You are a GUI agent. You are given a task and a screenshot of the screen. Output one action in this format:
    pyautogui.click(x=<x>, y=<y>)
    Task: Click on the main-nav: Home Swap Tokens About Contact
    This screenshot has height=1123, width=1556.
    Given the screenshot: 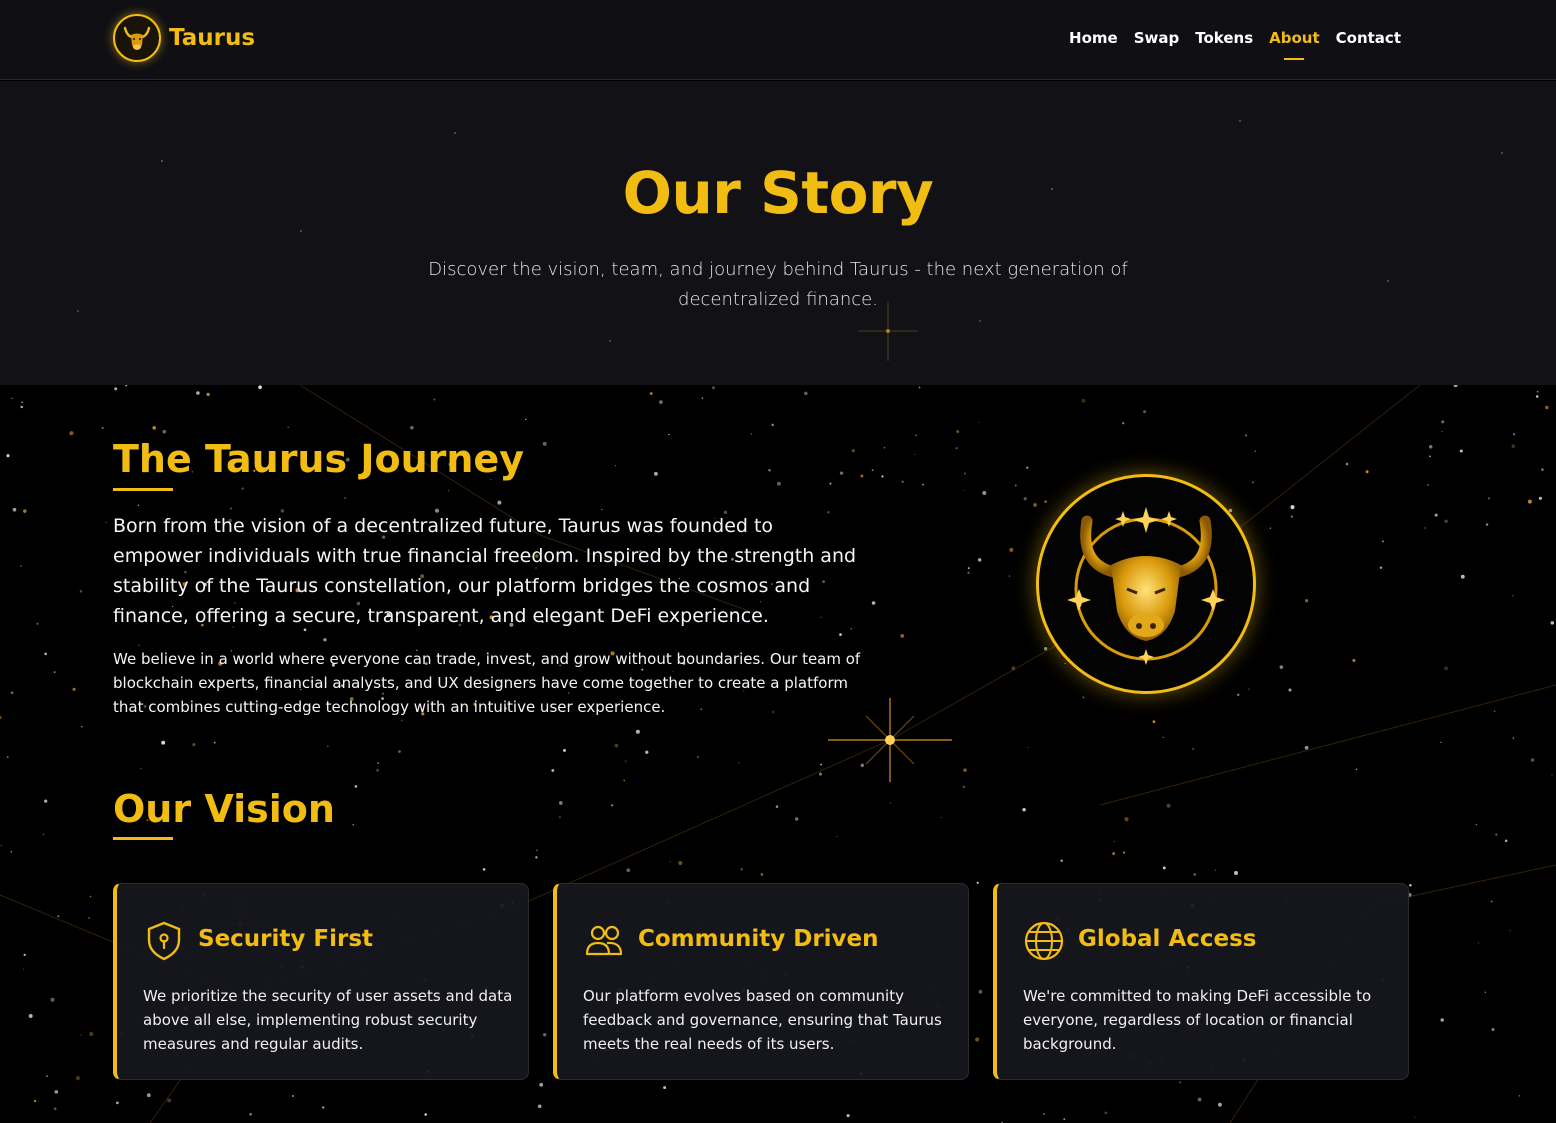 What is the action you would take?
    pyautogui.click(x=1235, y=38)
    